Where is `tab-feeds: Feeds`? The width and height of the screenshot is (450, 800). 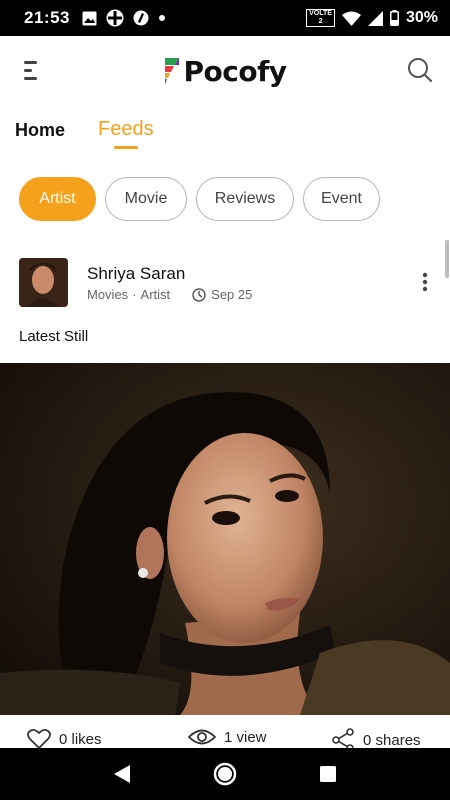
tab-feeds: Feeds is located at coordinates (126, 129).